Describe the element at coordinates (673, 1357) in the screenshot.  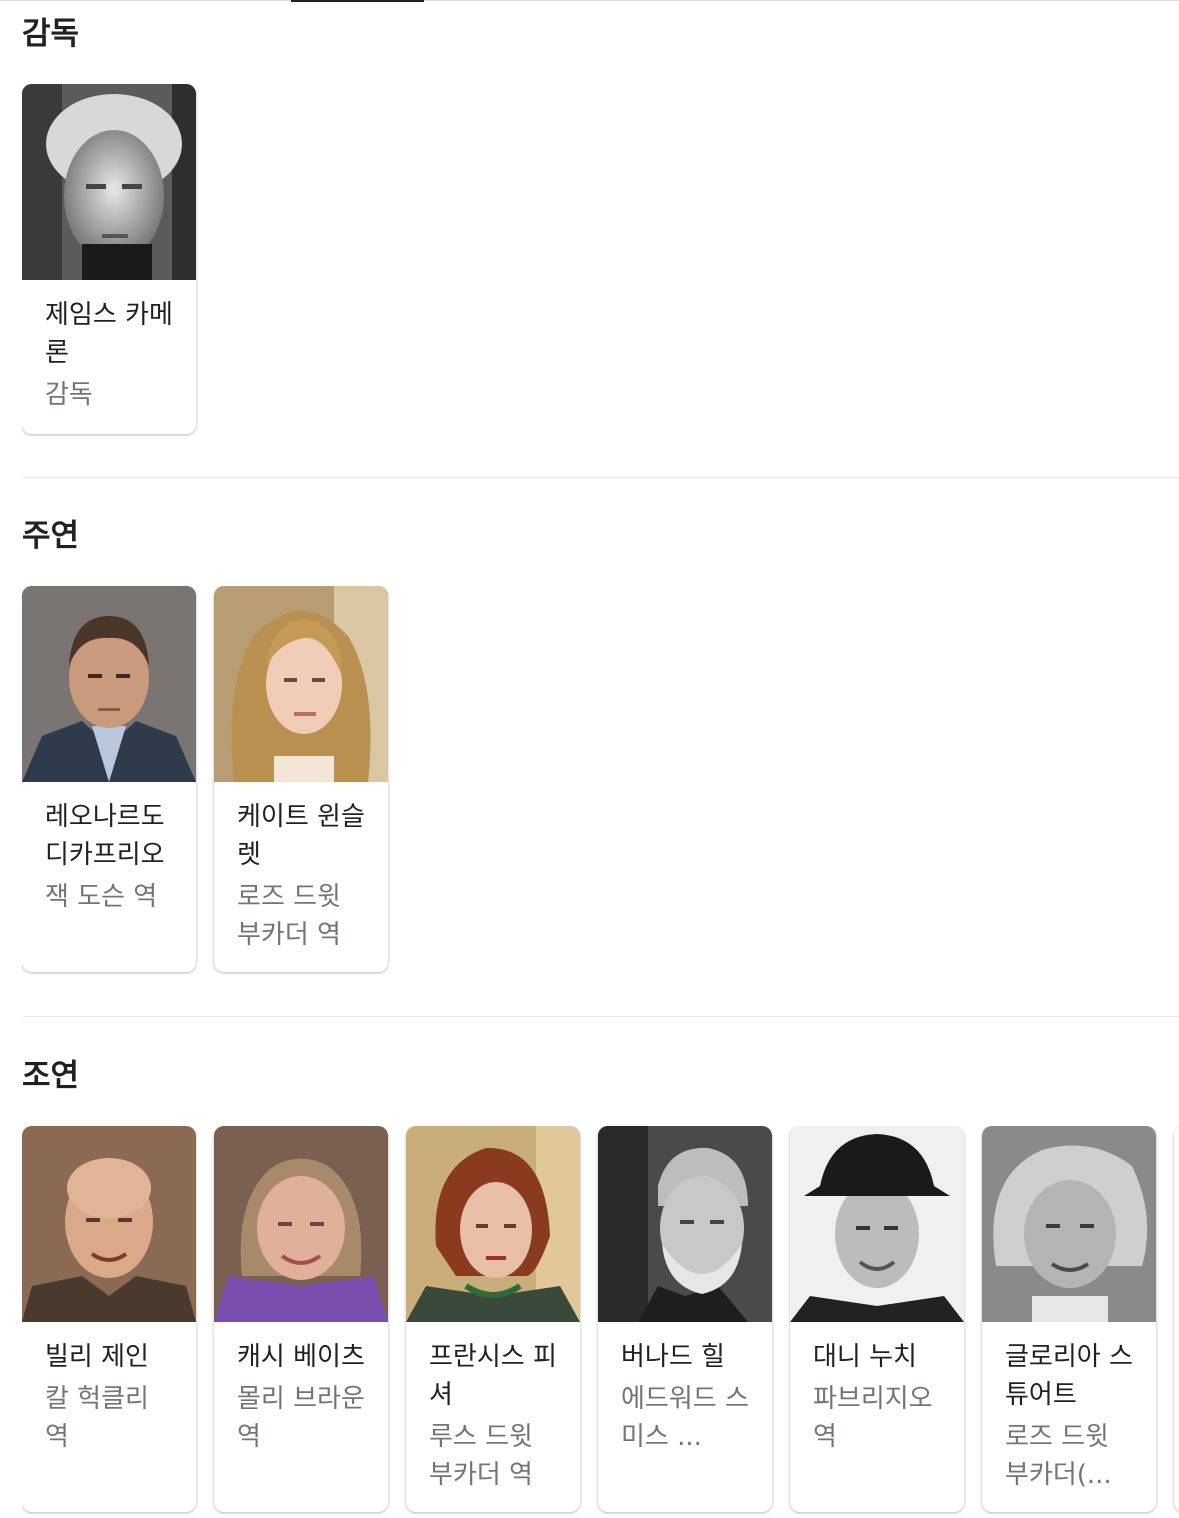
I see `person-name: 버나드 힐` at that location.